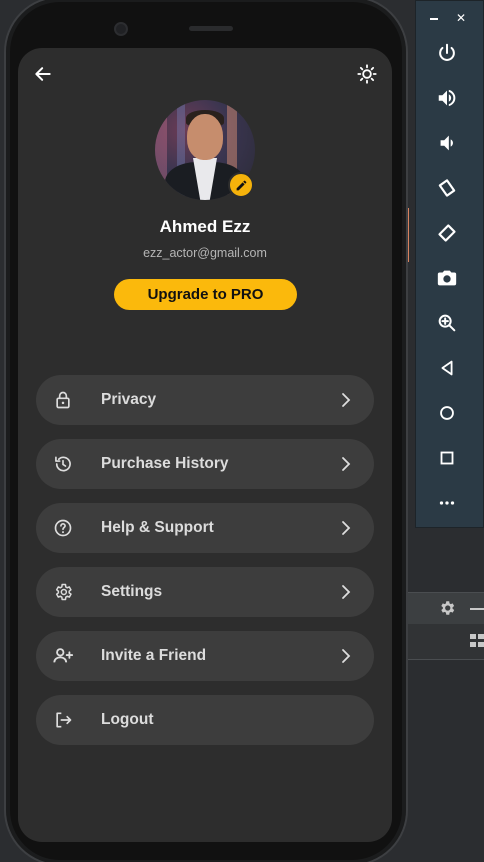 Image resolution: width=484 pixels, height=862 pixels. What do you see at coordinates (447, 368) in the screenshot?
I see `back-triangle-icon` at bounding box center [447, 368].